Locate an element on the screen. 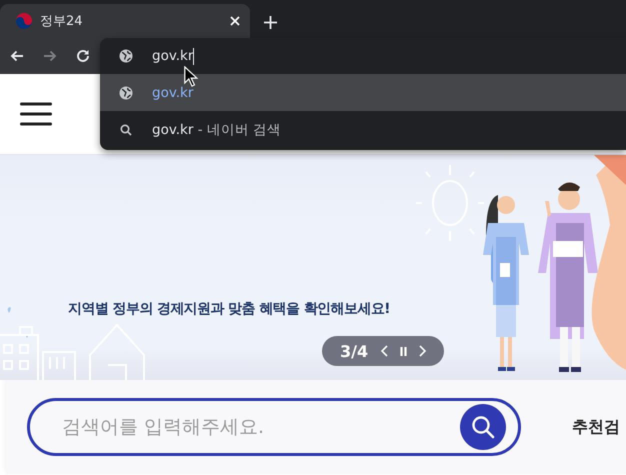  reload-icon is located at coordinates (83, 56).